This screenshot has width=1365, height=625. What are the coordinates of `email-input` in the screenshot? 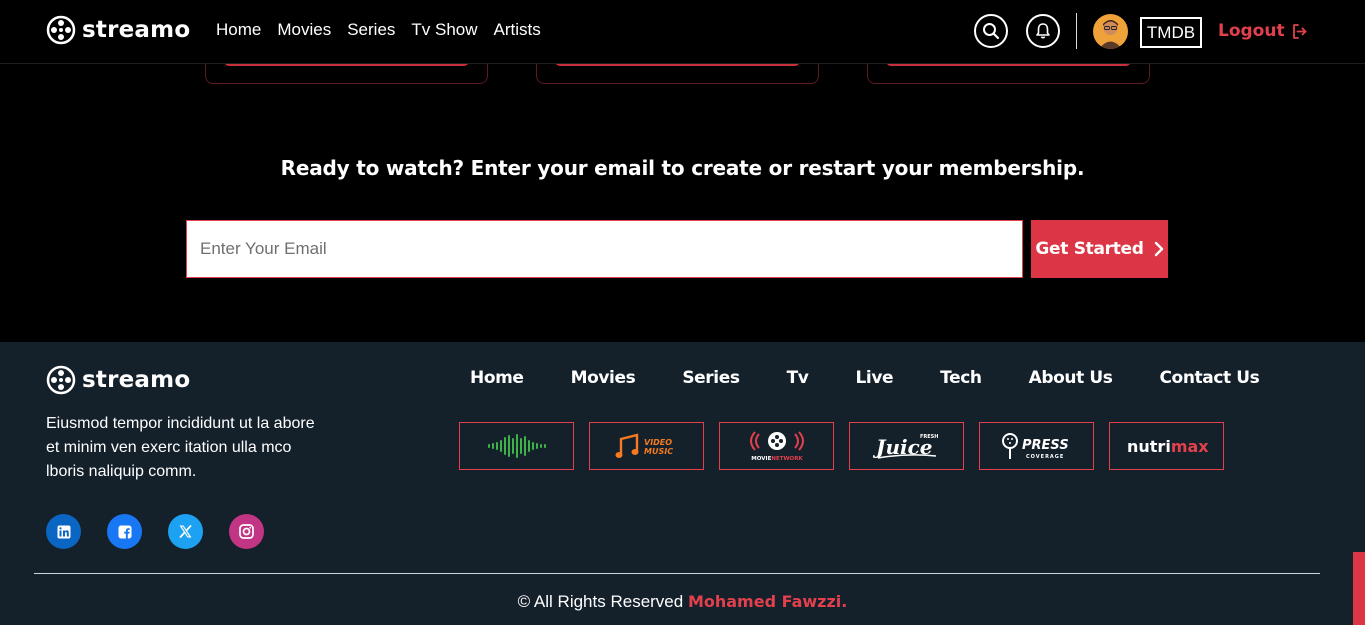 It's located at (604, 249).